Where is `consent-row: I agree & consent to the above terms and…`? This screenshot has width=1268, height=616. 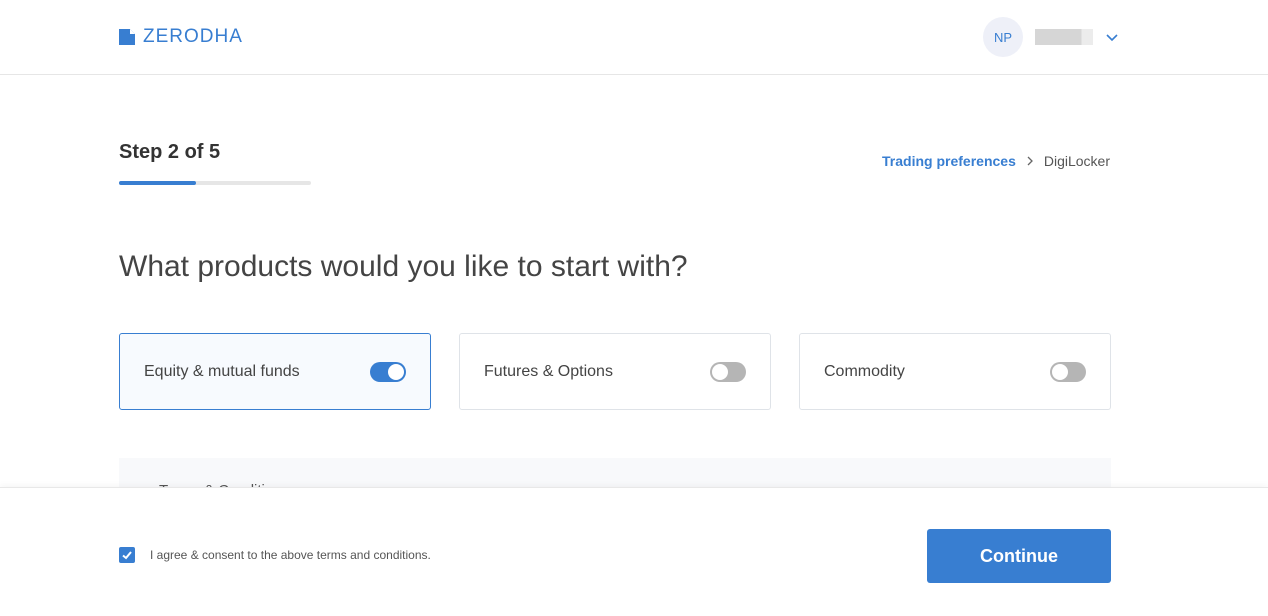
consent-row: I agree & consent to the above terms and… is located at coordinates (275, 555).